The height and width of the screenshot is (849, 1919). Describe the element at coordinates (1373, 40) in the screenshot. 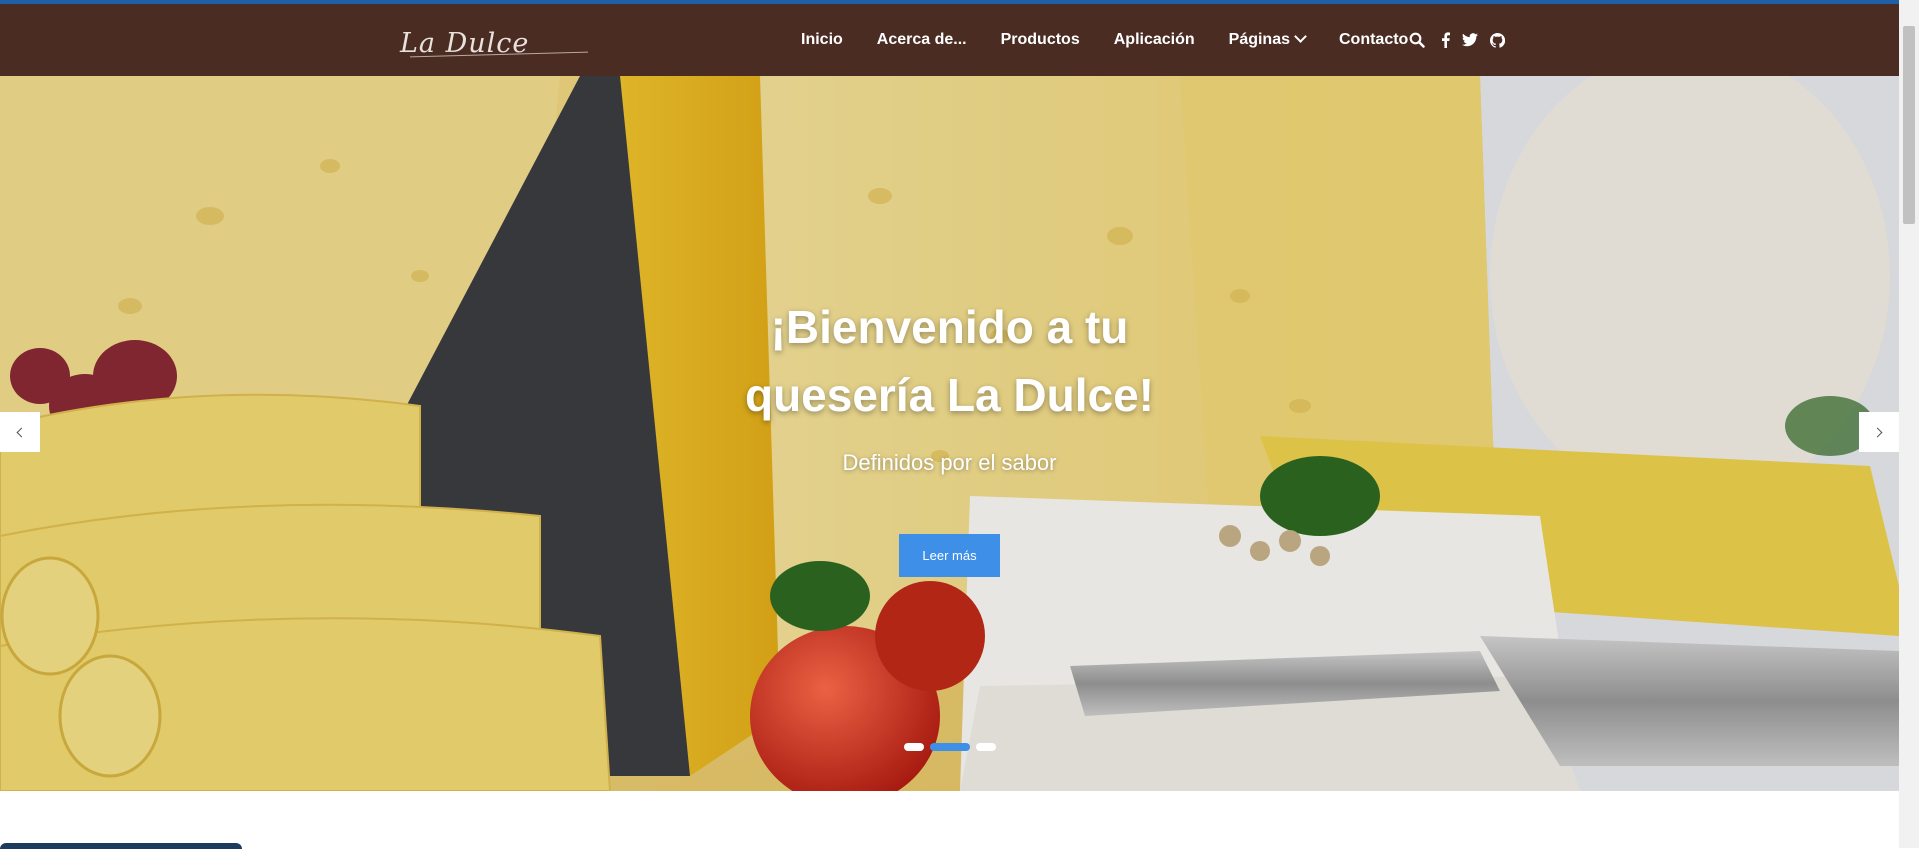

I see `nav-item-contacto: Contacto` at that location.